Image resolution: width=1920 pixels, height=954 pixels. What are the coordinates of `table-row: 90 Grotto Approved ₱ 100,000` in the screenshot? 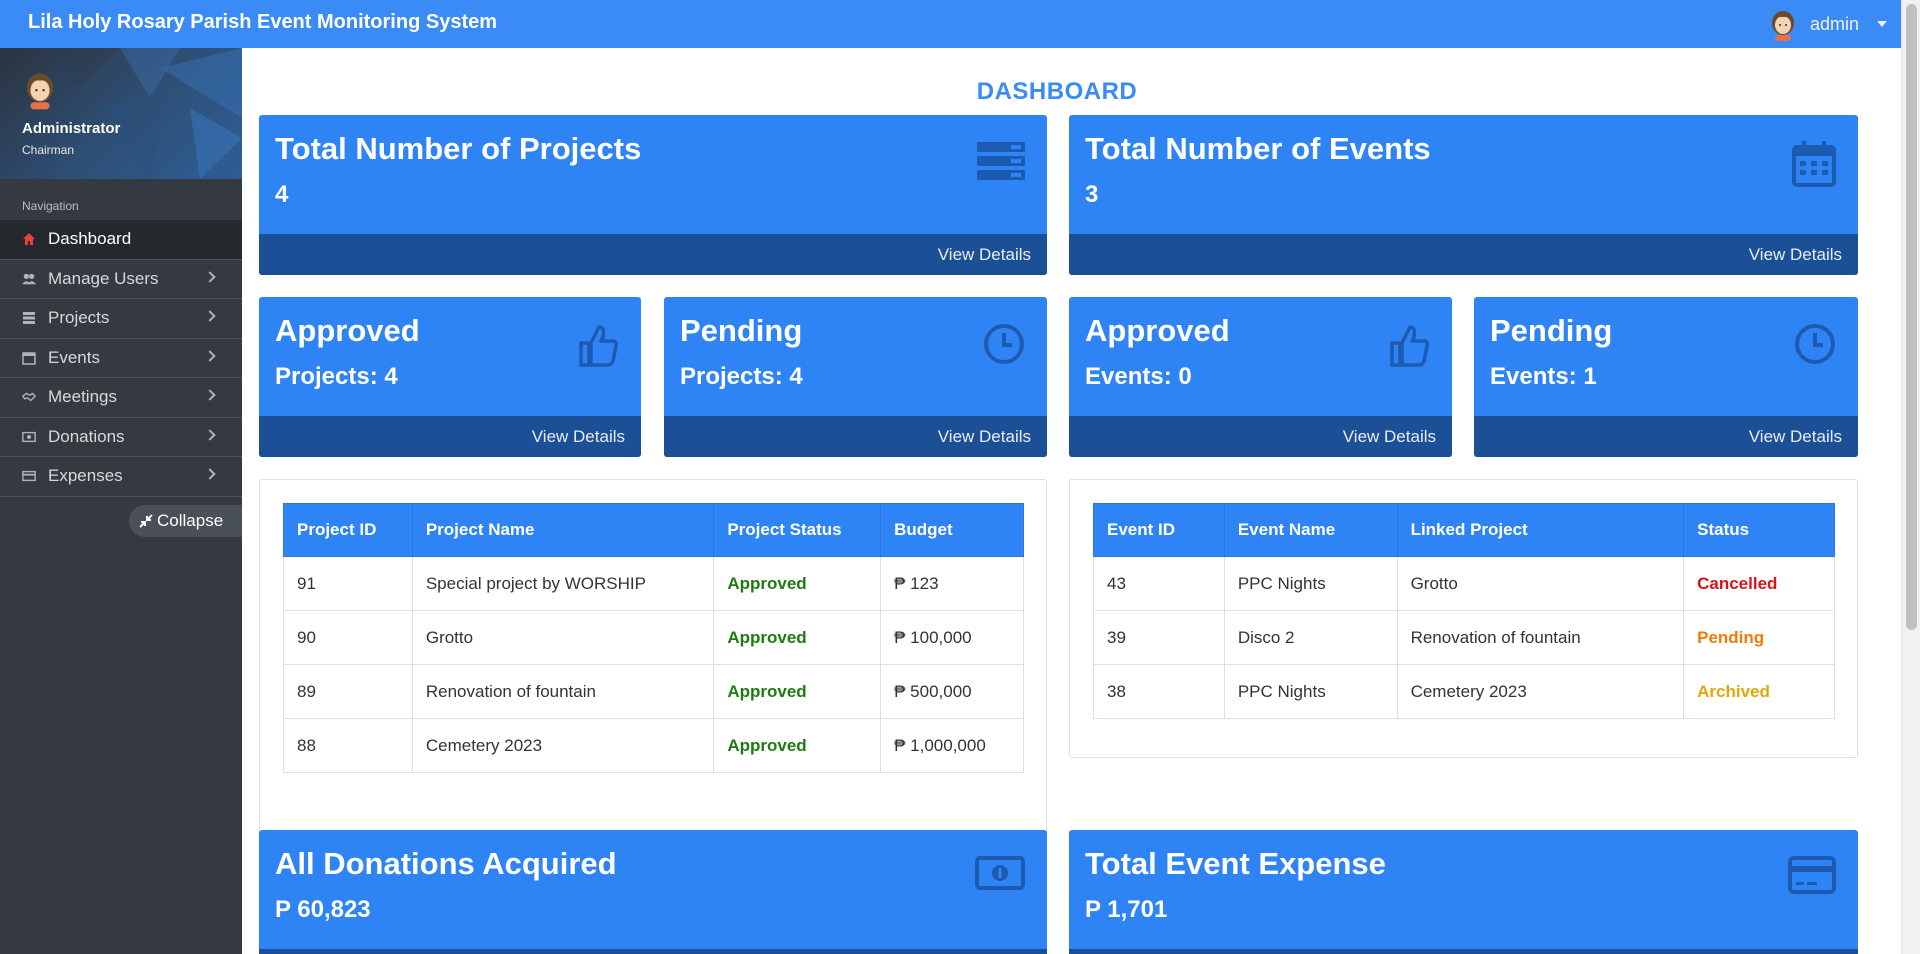 It's located at (653, 637).